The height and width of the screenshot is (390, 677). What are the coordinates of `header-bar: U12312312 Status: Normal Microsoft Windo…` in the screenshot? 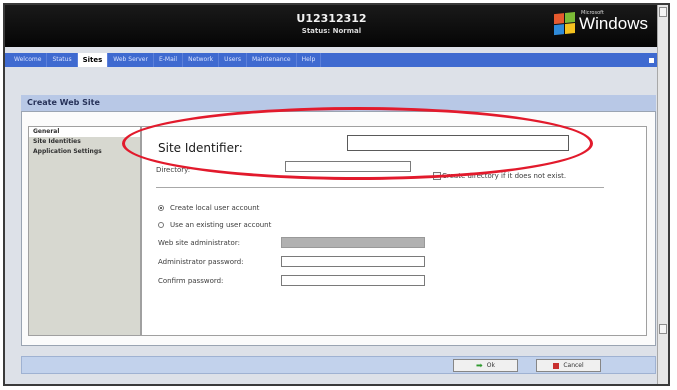 It's located at (331, 26).